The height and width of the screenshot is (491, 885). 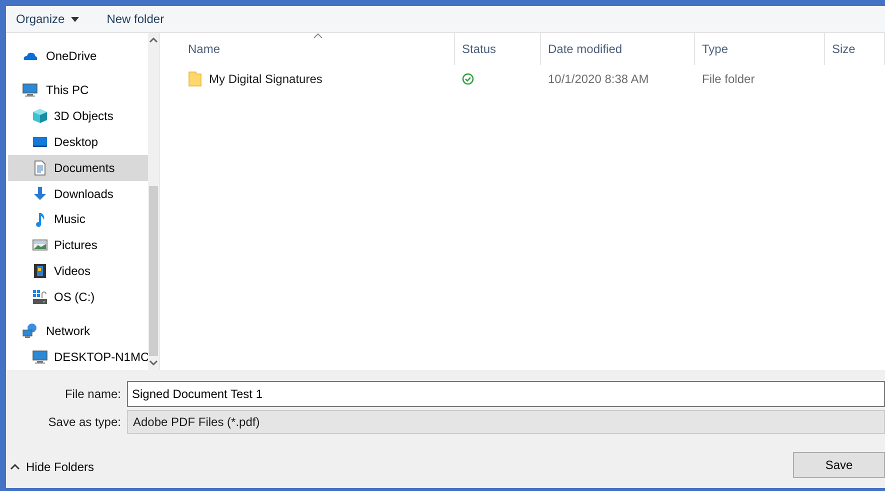 I want to click on cube-icon, so click(x=40, y=116).